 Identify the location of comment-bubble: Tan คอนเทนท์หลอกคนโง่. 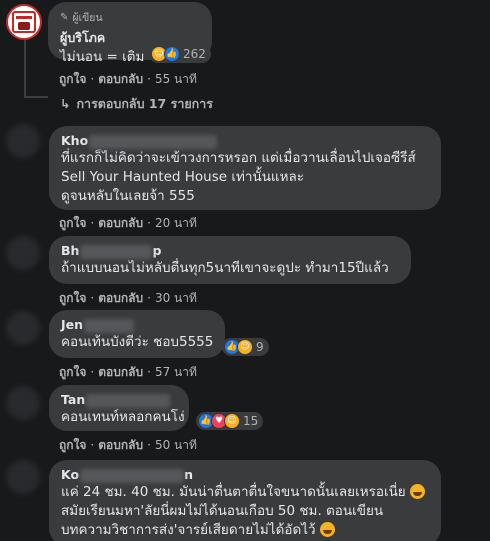
(119, 408).